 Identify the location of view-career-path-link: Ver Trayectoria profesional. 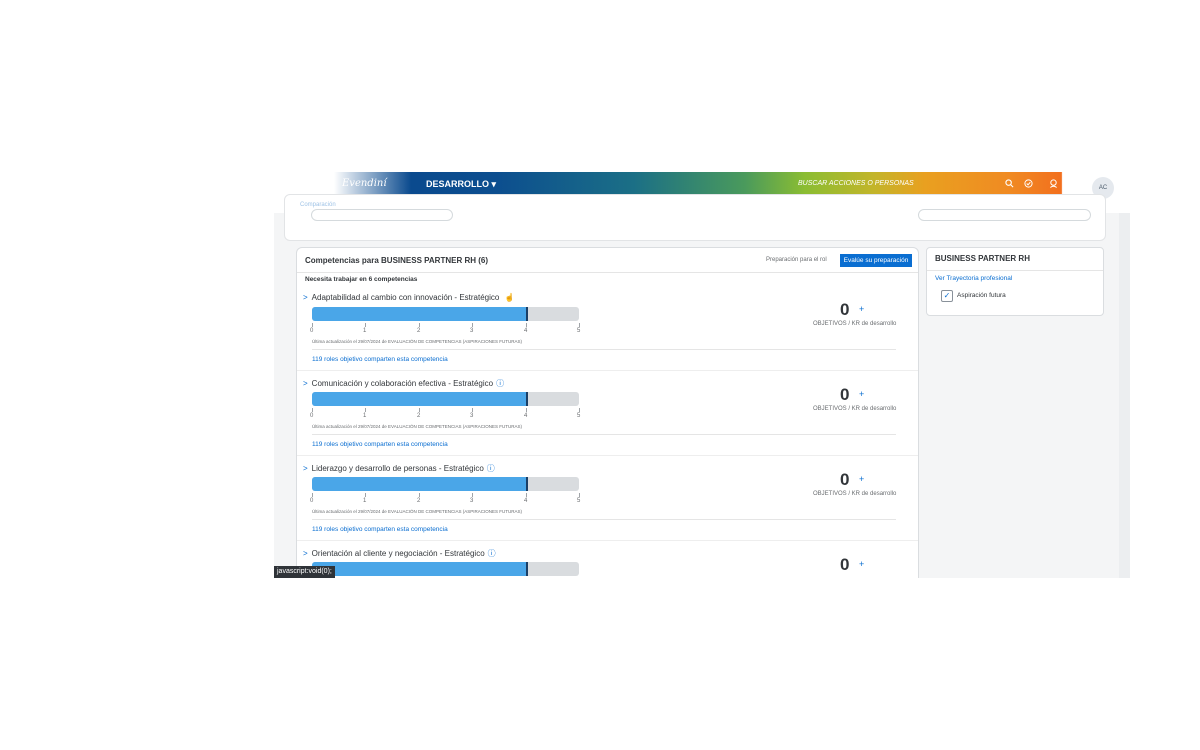
(973, 278).